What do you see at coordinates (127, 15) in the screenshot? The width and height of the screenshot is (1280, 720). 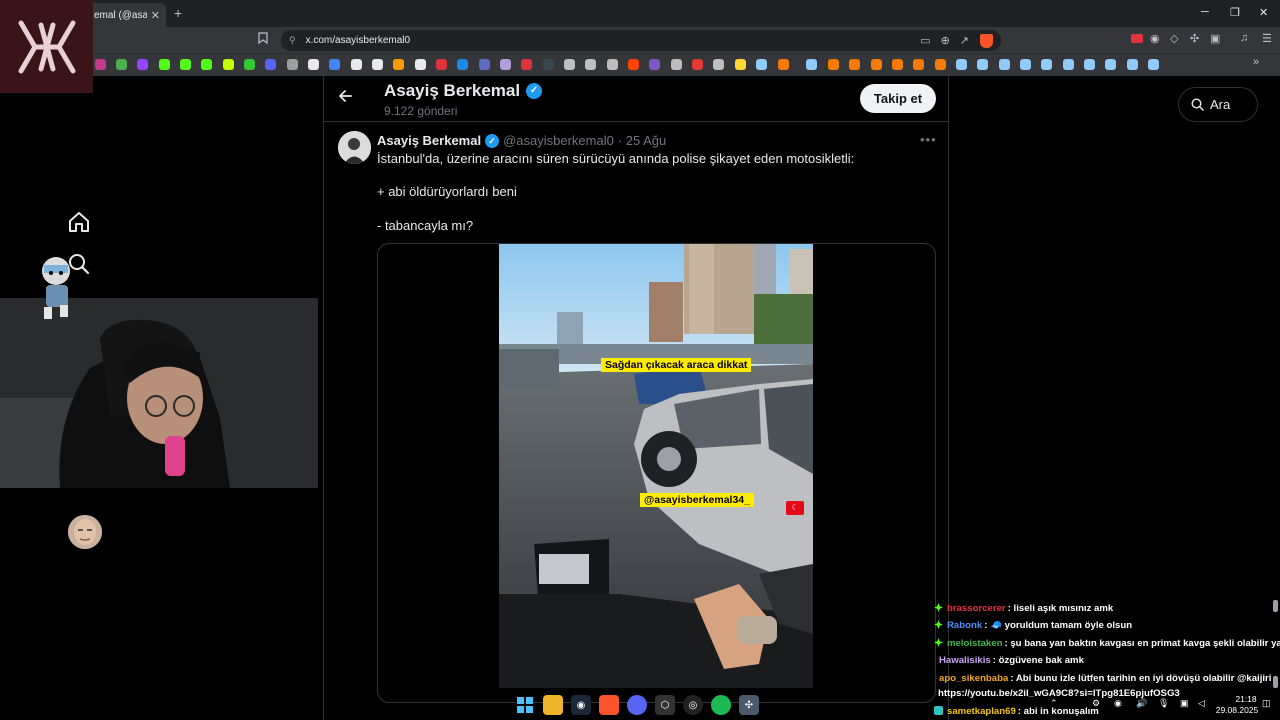 I see `browser-tab: emal (@asayi ✕` at bounding box center [127, 15].